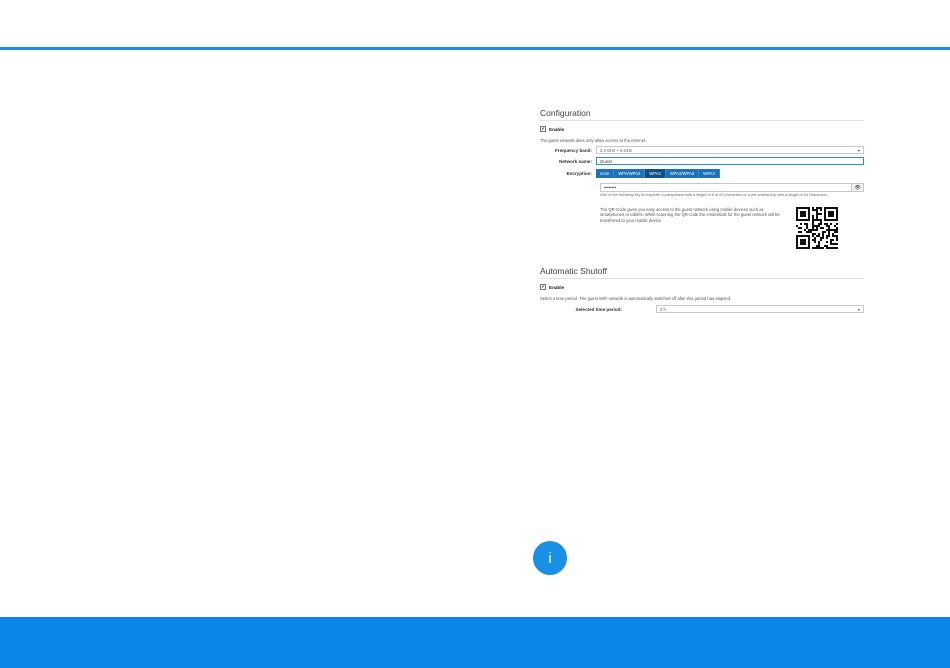 This screenshot has height=668, width=950. I want to click on time-period-row: Selected time period: 2 h ▾, so click(702, 309).